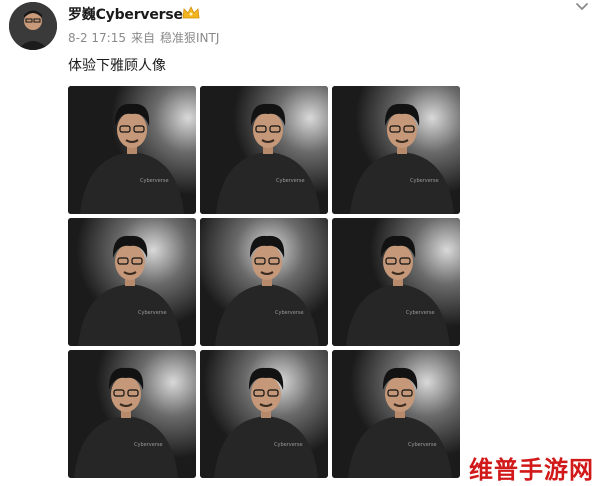 This screenshot has width=600, height=486. What do you see at coordinates (531, 470) in the screenshot?
I see `watermark: 维普手游网` at bounding box center [531, 470].